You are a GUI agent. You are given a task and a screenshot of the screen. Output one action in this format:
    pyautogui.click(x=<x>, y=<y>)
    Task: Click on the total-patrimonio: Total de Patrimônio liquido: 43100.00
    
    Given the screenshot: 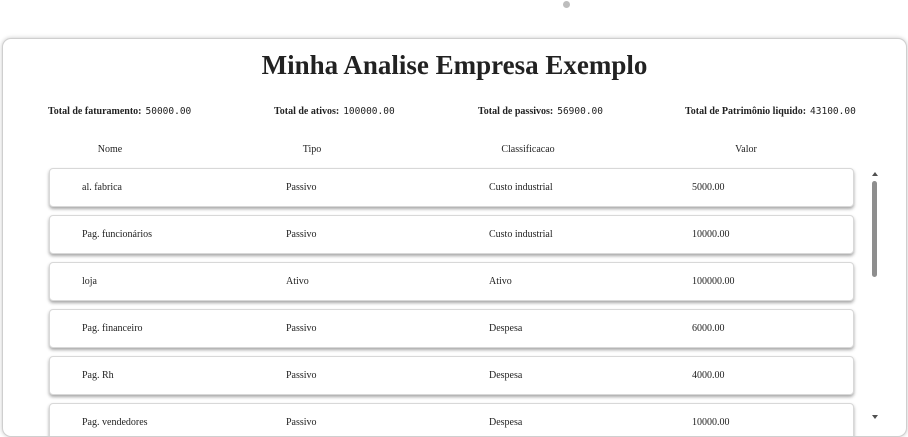 What is the action you would take?
    pyautogui.click(x=770, y=111)
    